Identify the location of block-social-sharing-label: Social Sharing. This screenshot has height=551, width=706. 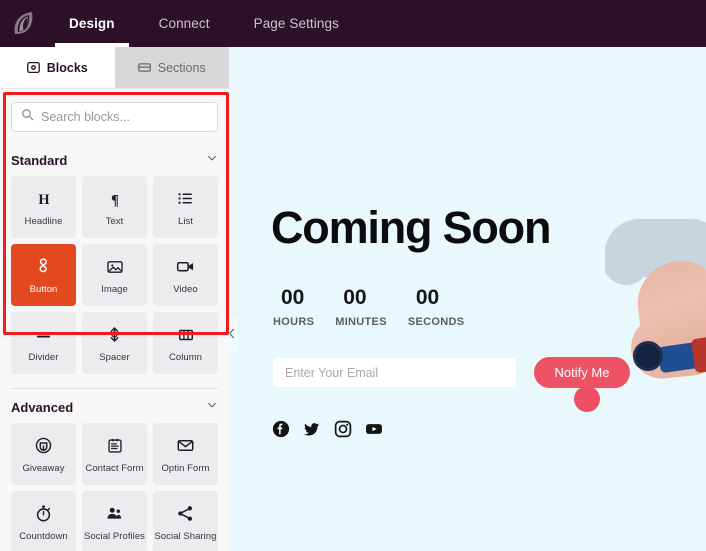
(185, 536).